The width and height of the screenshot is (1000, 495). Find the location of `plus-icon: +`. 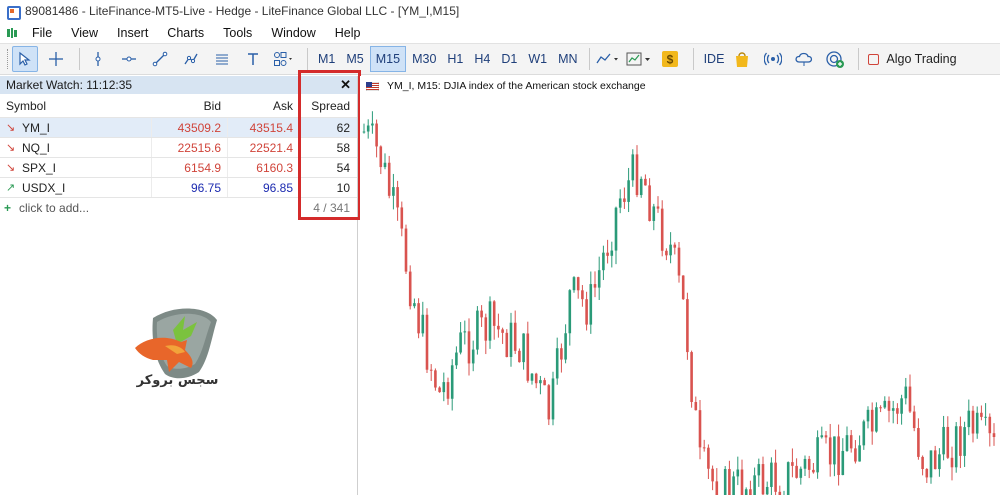

plus-icon: + is located at coordinates (8, 208).